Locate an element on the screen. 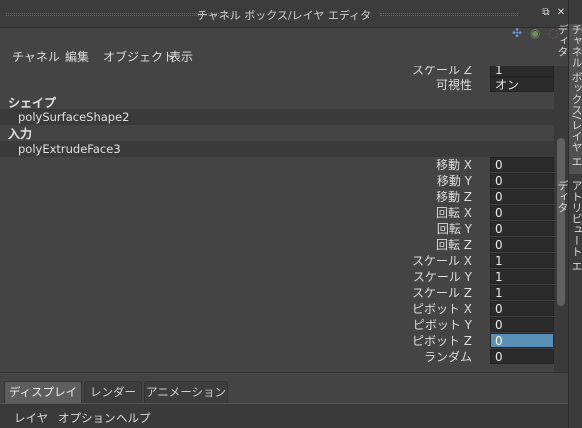 Image resolution: width=582 pixels, height=428 pixels. close-panel-icon: ✕ is located at coordinates (561, 13).